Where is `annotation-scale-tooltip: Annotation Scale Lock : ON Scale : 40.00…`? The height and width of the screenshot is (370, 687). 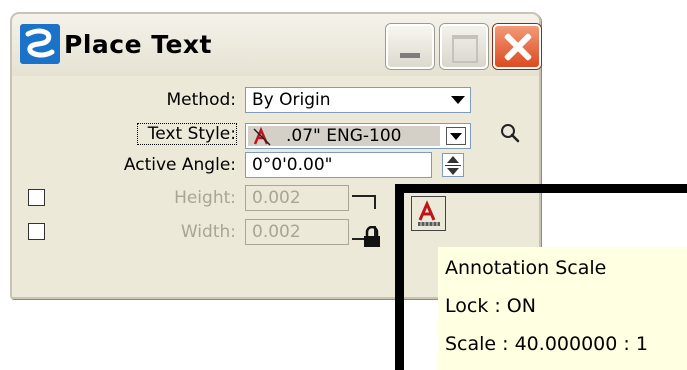 annotation-scale-tooltip: Annotation Scale Lock : ON Scale : 40.00… is located at coordinates (562, 308).